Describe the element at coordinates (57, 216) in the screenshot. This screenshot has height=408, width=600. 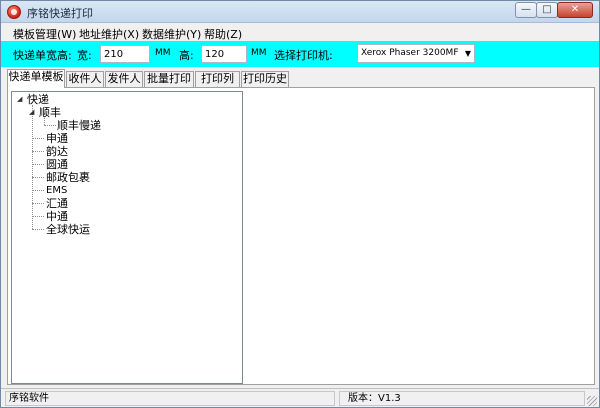
I see `tree-item-zhongtong: 中通` at that location.